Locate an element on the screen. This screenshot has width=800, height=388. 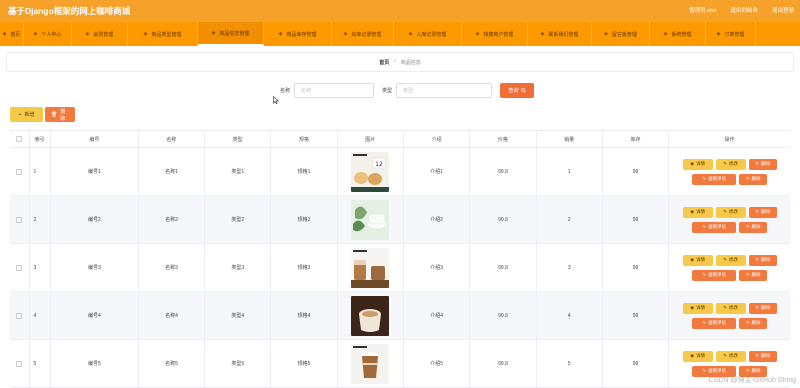
nav-item-1: ◈ 个人中心 is located at coordinates (48, 34).